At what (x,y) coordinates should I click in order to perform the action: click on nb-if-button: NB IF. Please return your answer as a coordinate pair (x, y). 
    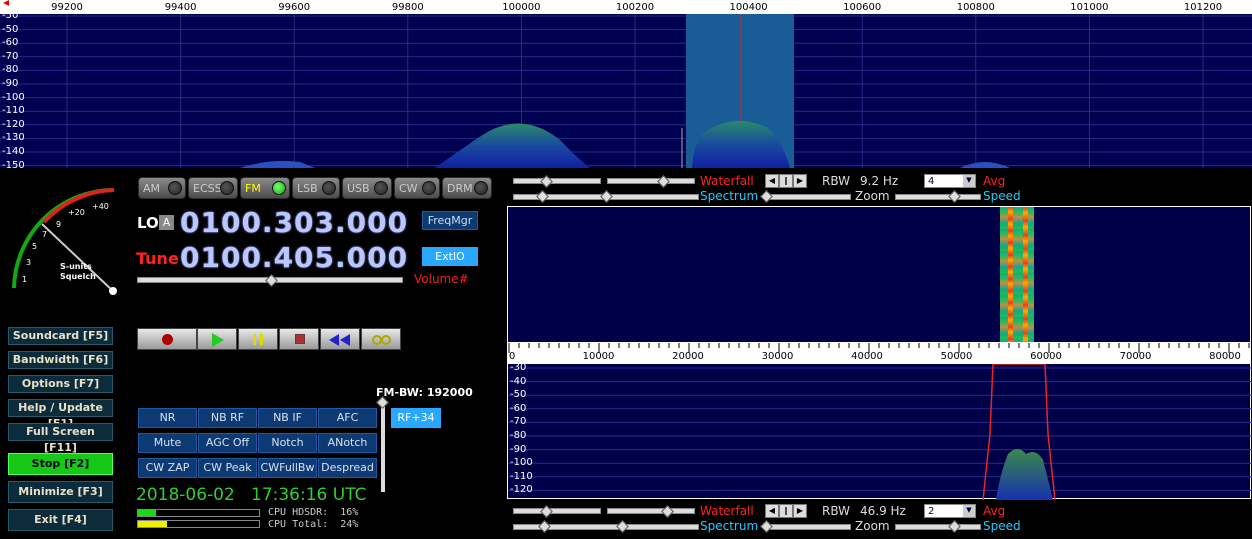
    Looking at the image, I should click on (287, 418).